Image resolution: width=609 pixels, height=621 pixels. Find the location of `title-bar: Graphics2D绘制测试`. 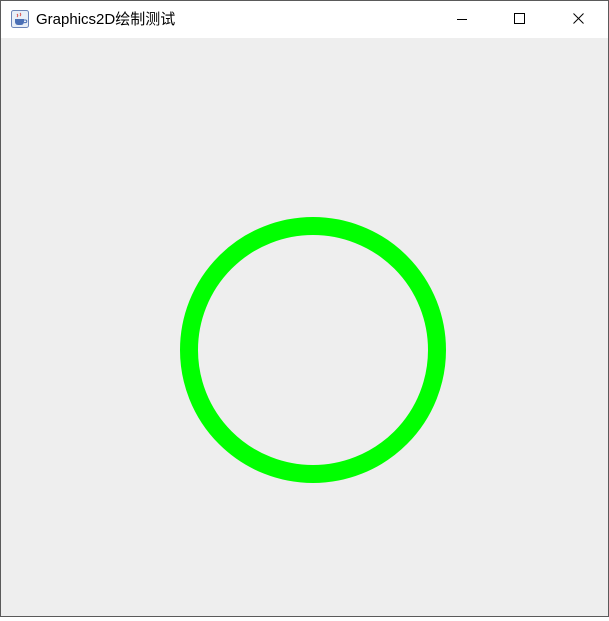

title-bar: Graphics2D绘制测试 is located at coordinates (304, 19).